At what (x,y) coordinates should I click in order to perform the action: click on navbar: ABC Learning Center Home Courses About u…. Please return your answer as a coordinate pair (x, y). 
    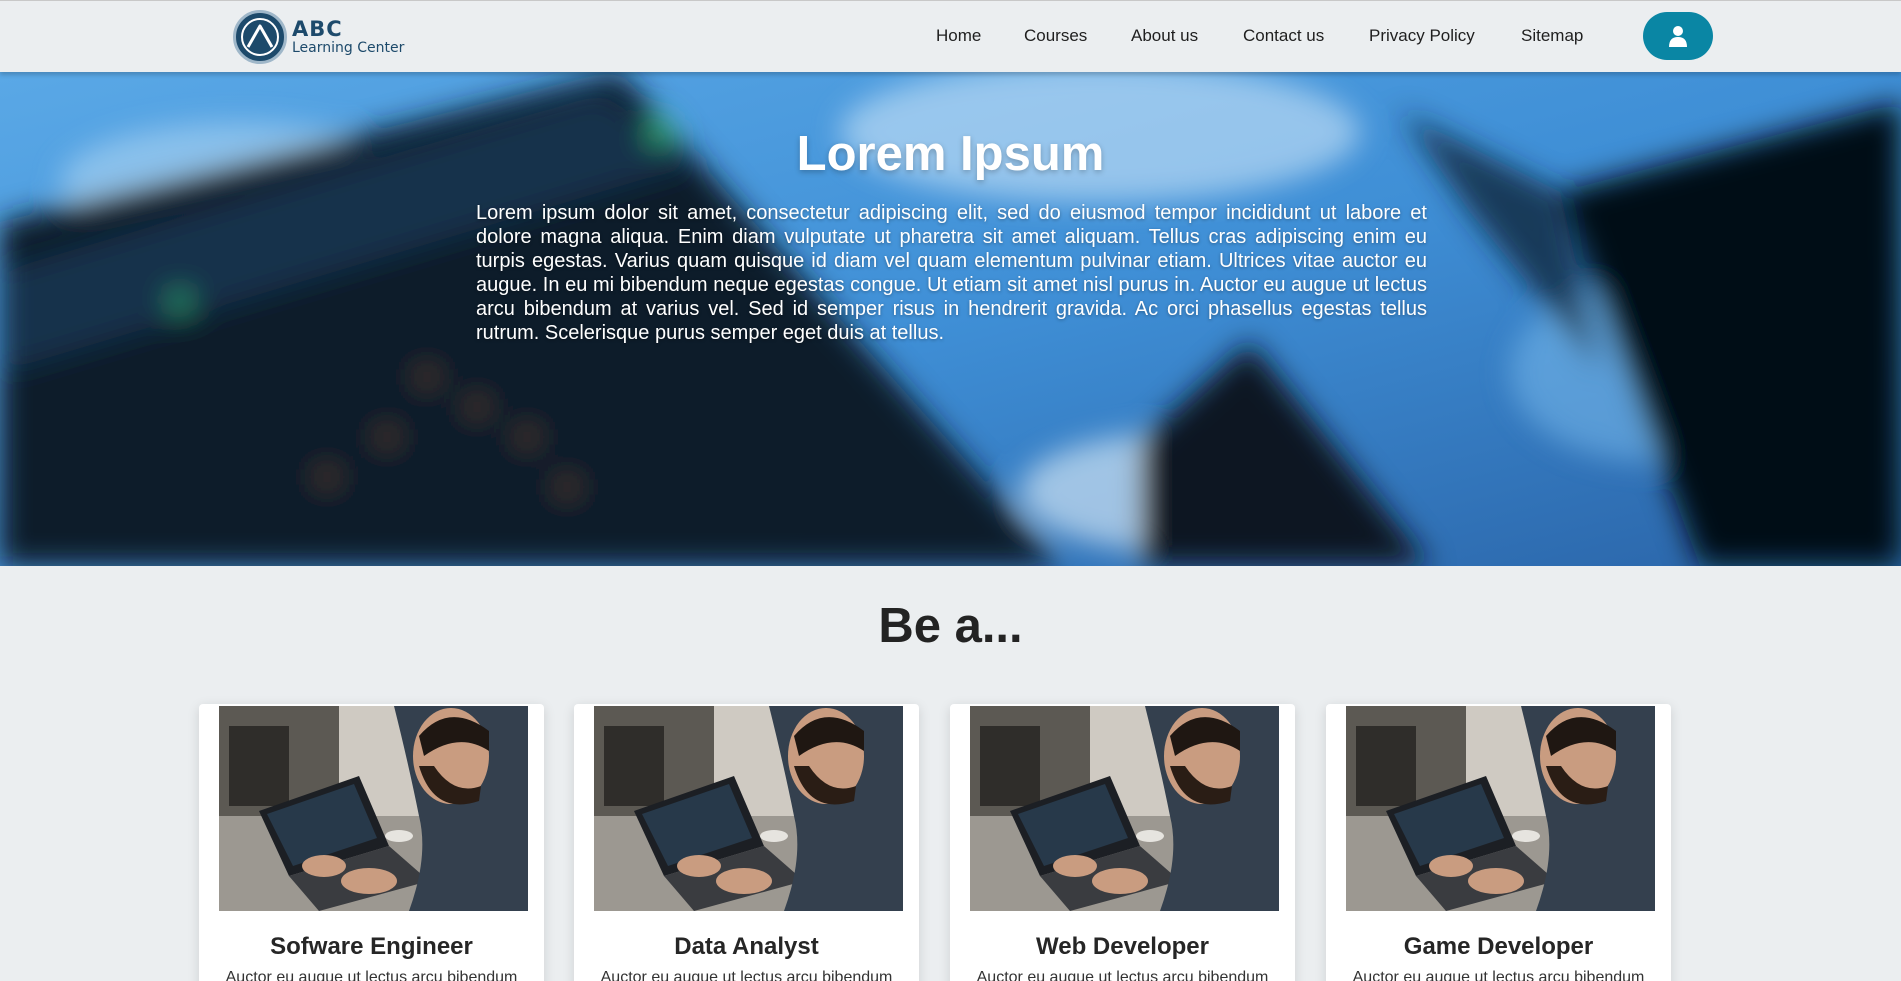
    Looking at the image, I should click on (950, 36).